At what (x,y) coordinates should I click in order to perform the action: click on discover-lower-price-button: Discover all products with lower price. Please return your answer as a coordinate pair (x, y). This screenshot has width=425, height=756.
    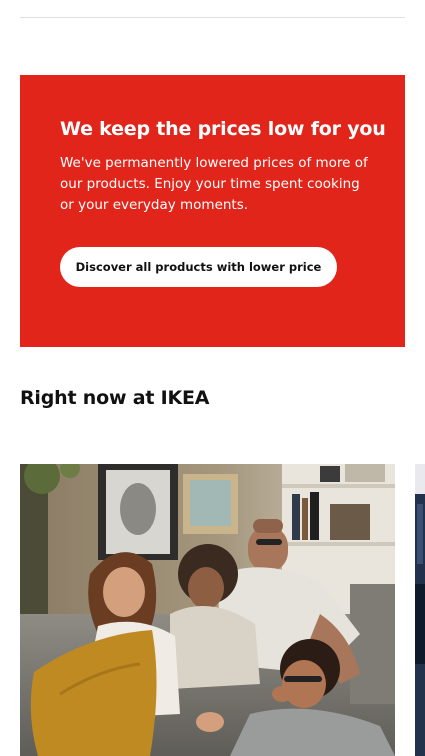
    Looking at the image, I should click on (198, 267).